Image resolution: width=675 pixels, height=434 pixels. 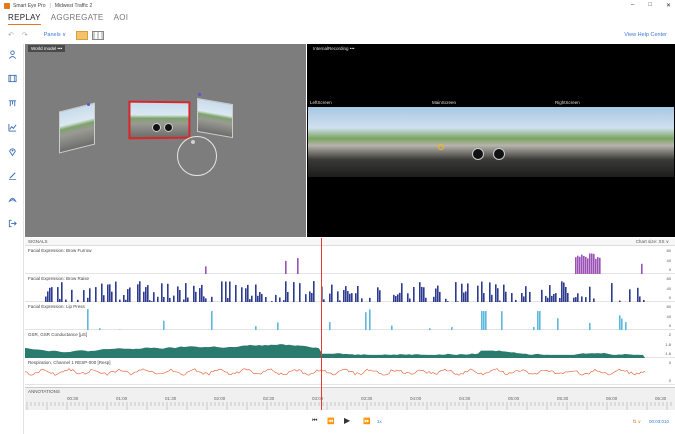 I want to click on zoom-selector: ⇅ ∨, so click(x=637, y=422).